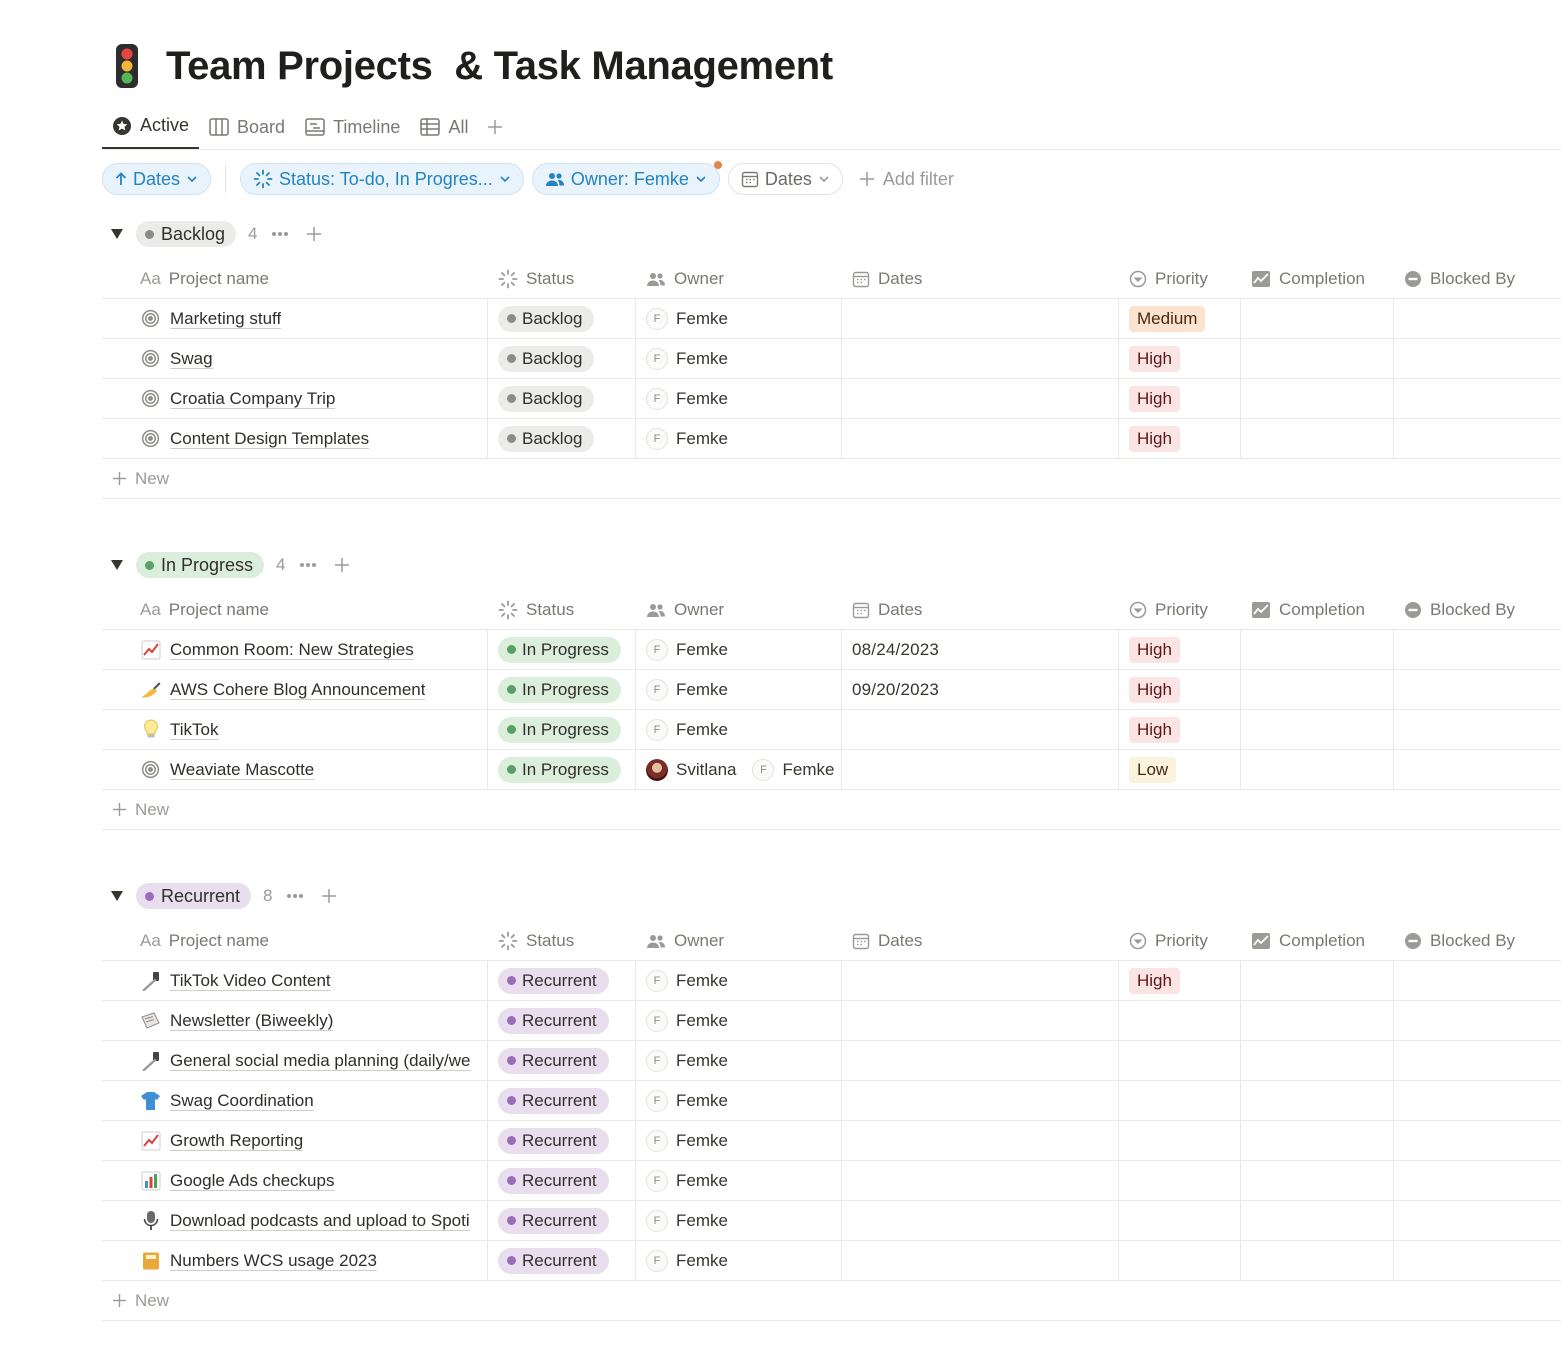 The image size is (1561, 1350). I want to click on col-header-blocked-by: Blocked By, so click(1477, 278).